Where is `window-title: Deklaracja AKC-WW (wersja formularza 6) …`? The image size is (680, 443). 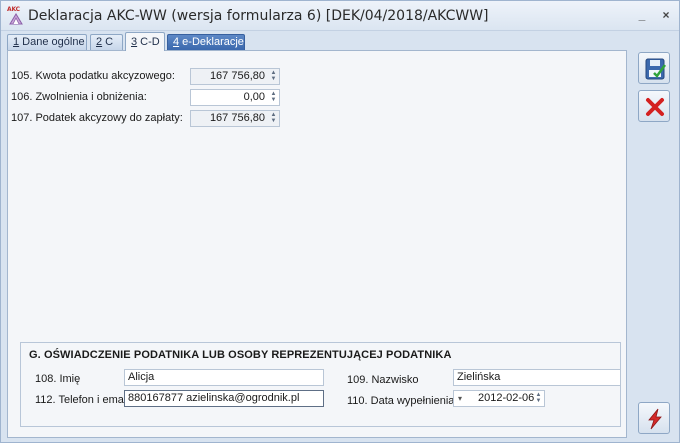
window-title: Deklaracja AKC-WW (wersja formularza 6) … is located at coordinates (258, 16).